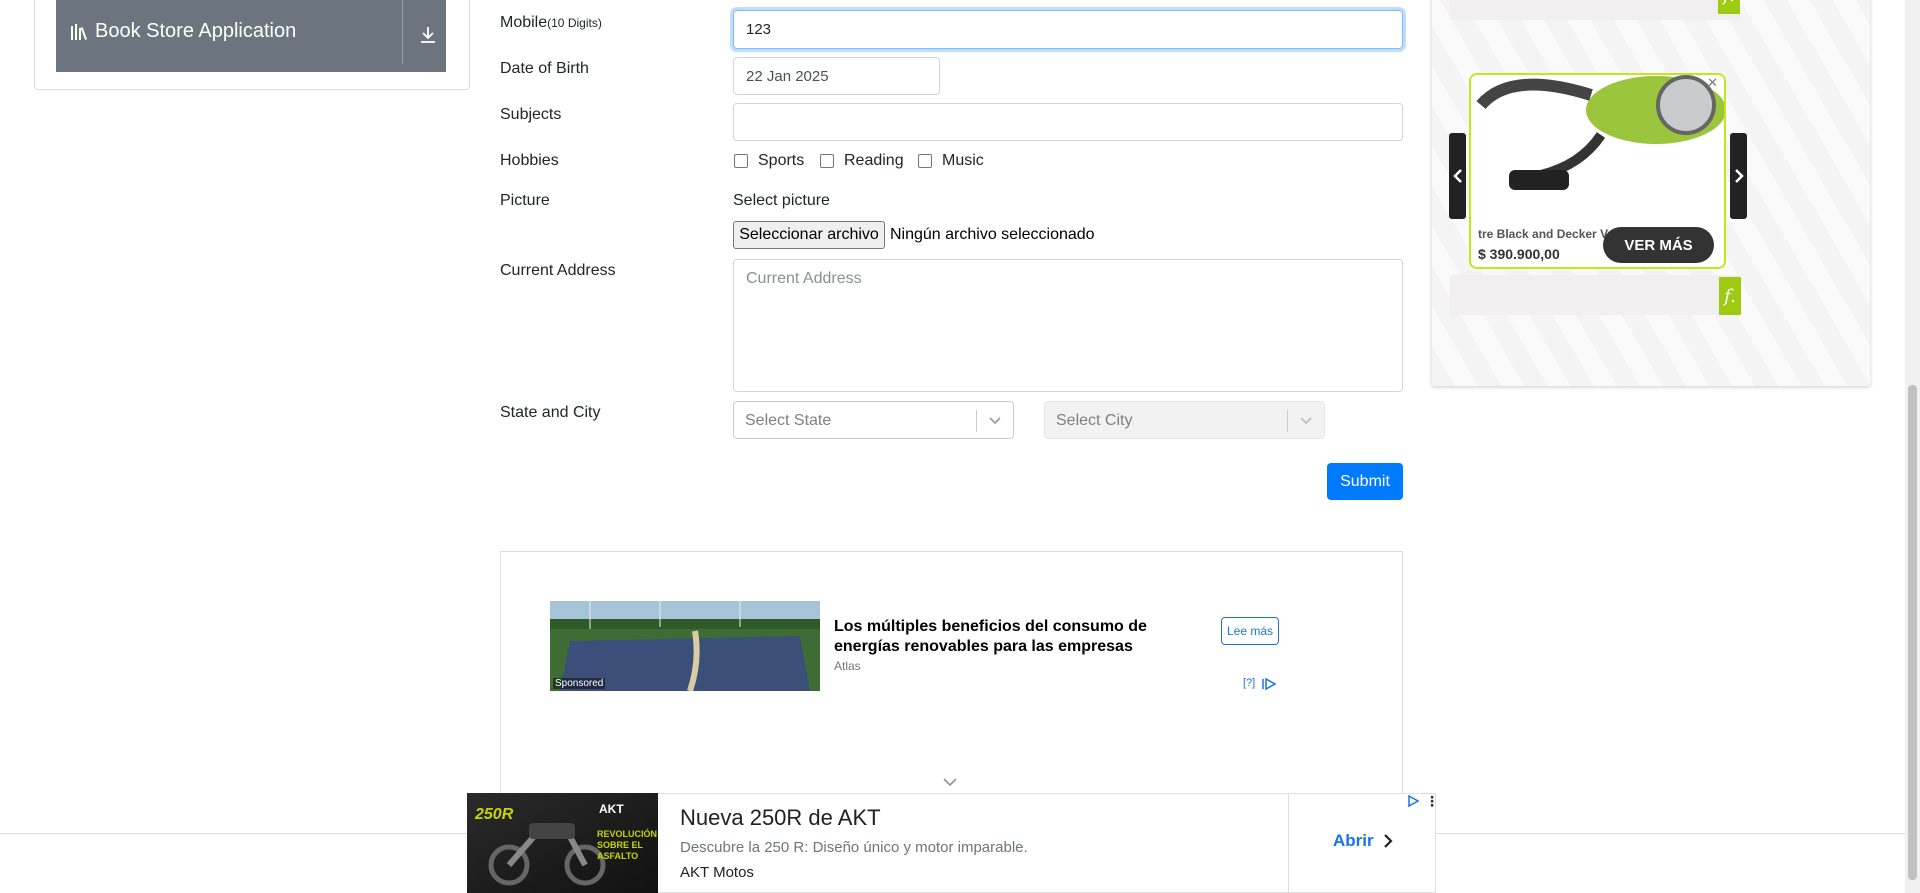 This screenshot has width=1920, height=893. What do you see at coordinates (402, 32) in the screenshot?
I see `menu-separator` at bounding box center [402, 32].